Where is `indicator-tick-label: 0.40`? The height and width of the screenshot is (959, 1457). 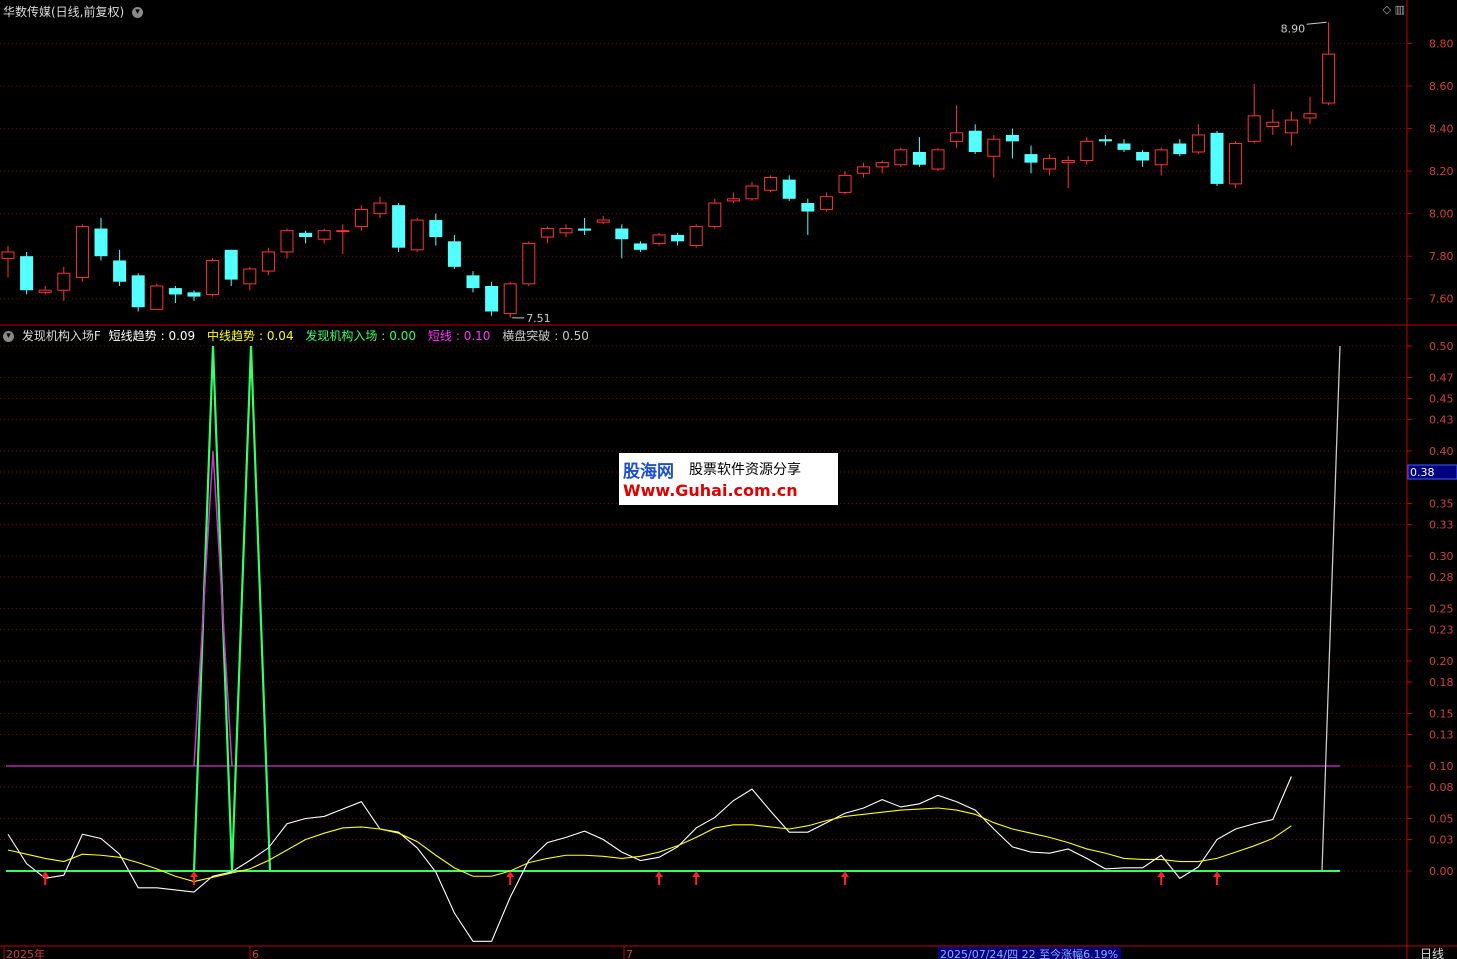 indicator-tick-label: 0.40 is located at coordinates (1441, 451).